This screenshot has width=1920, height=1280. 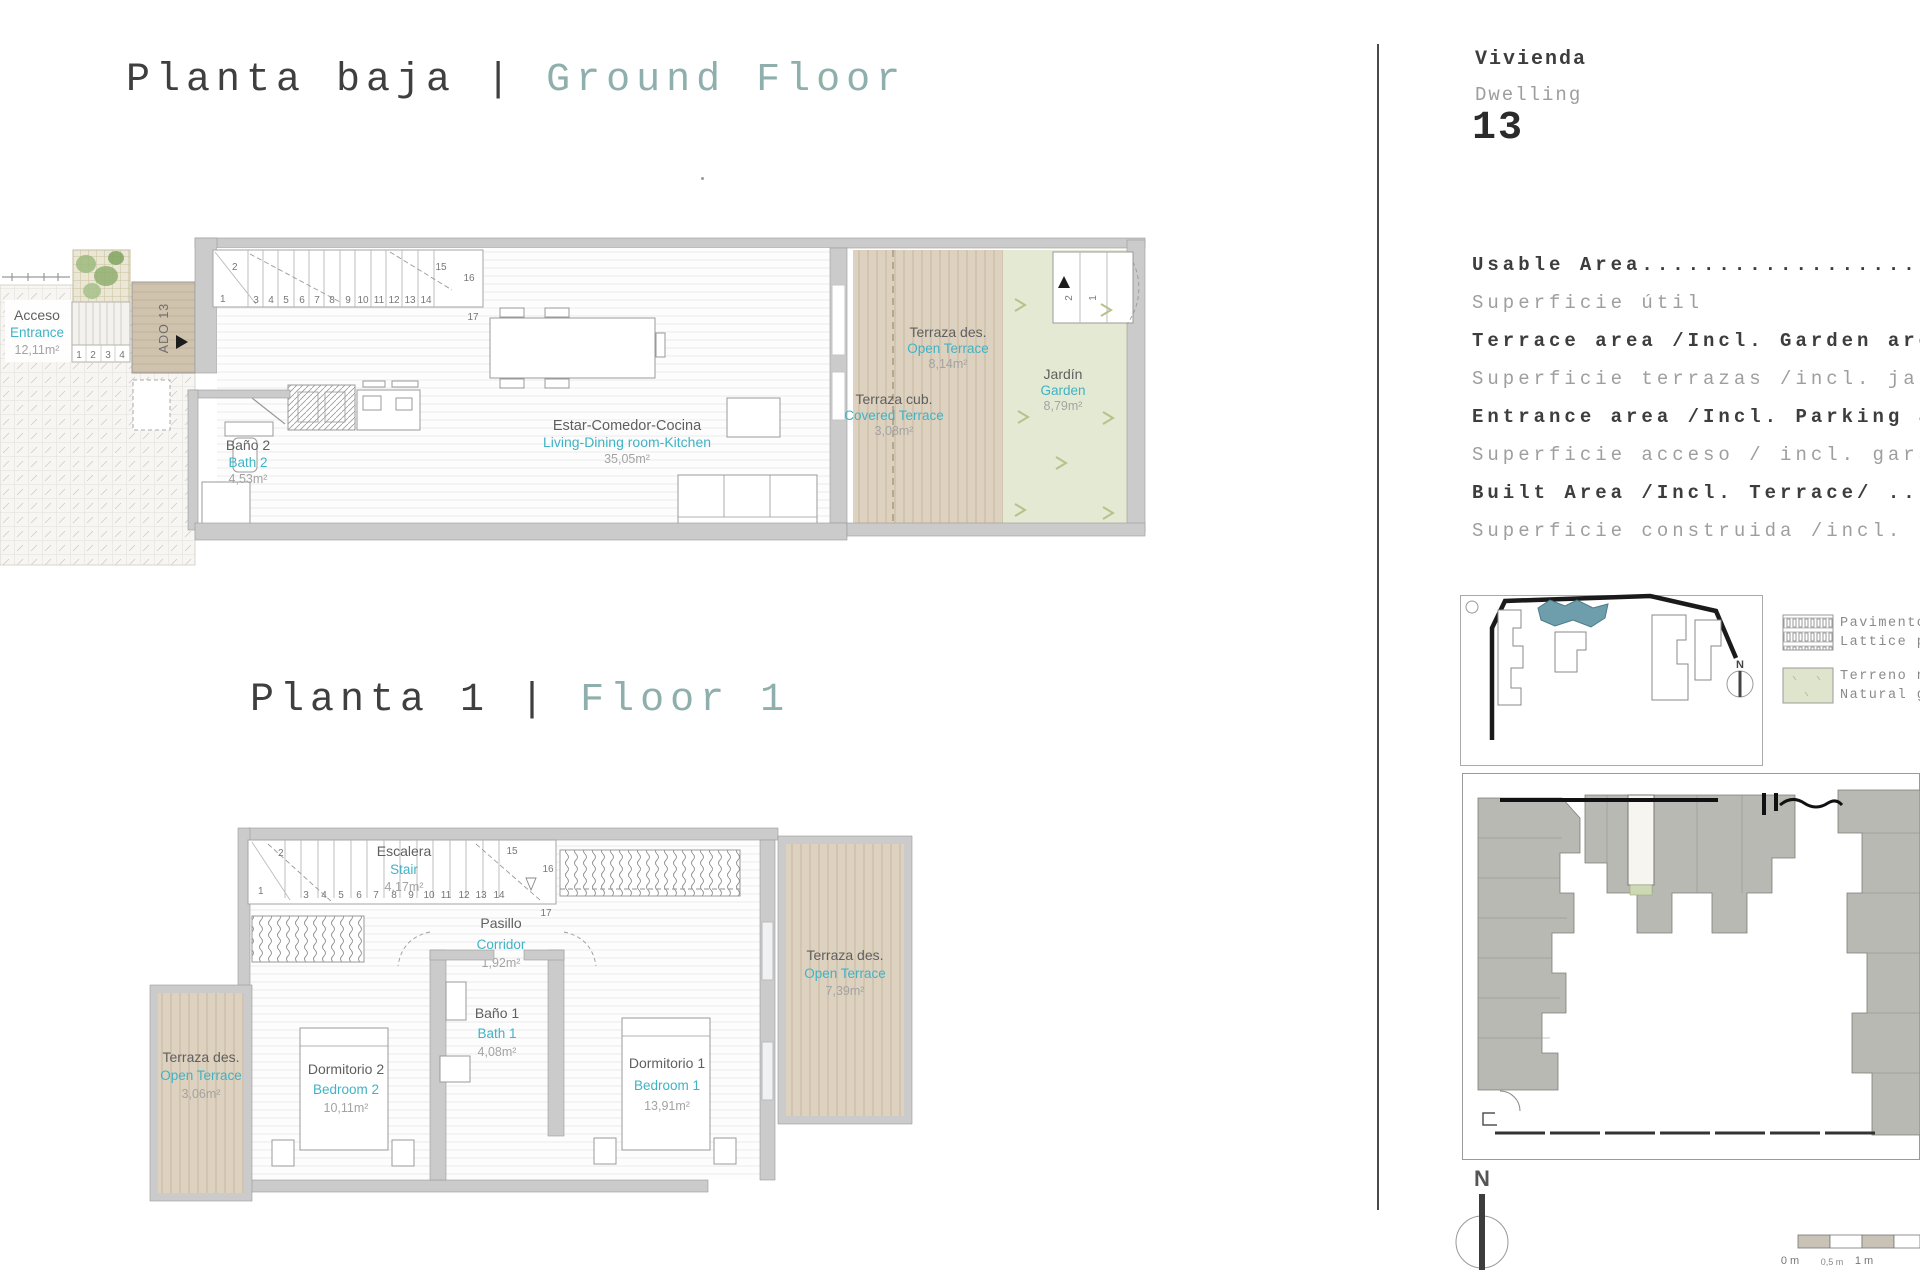 What do you see at coordinates (346, 1089) in the screenshot?
I see `bedroom2-label-en: Bedroom 2` at bounding box center [346, 1089].